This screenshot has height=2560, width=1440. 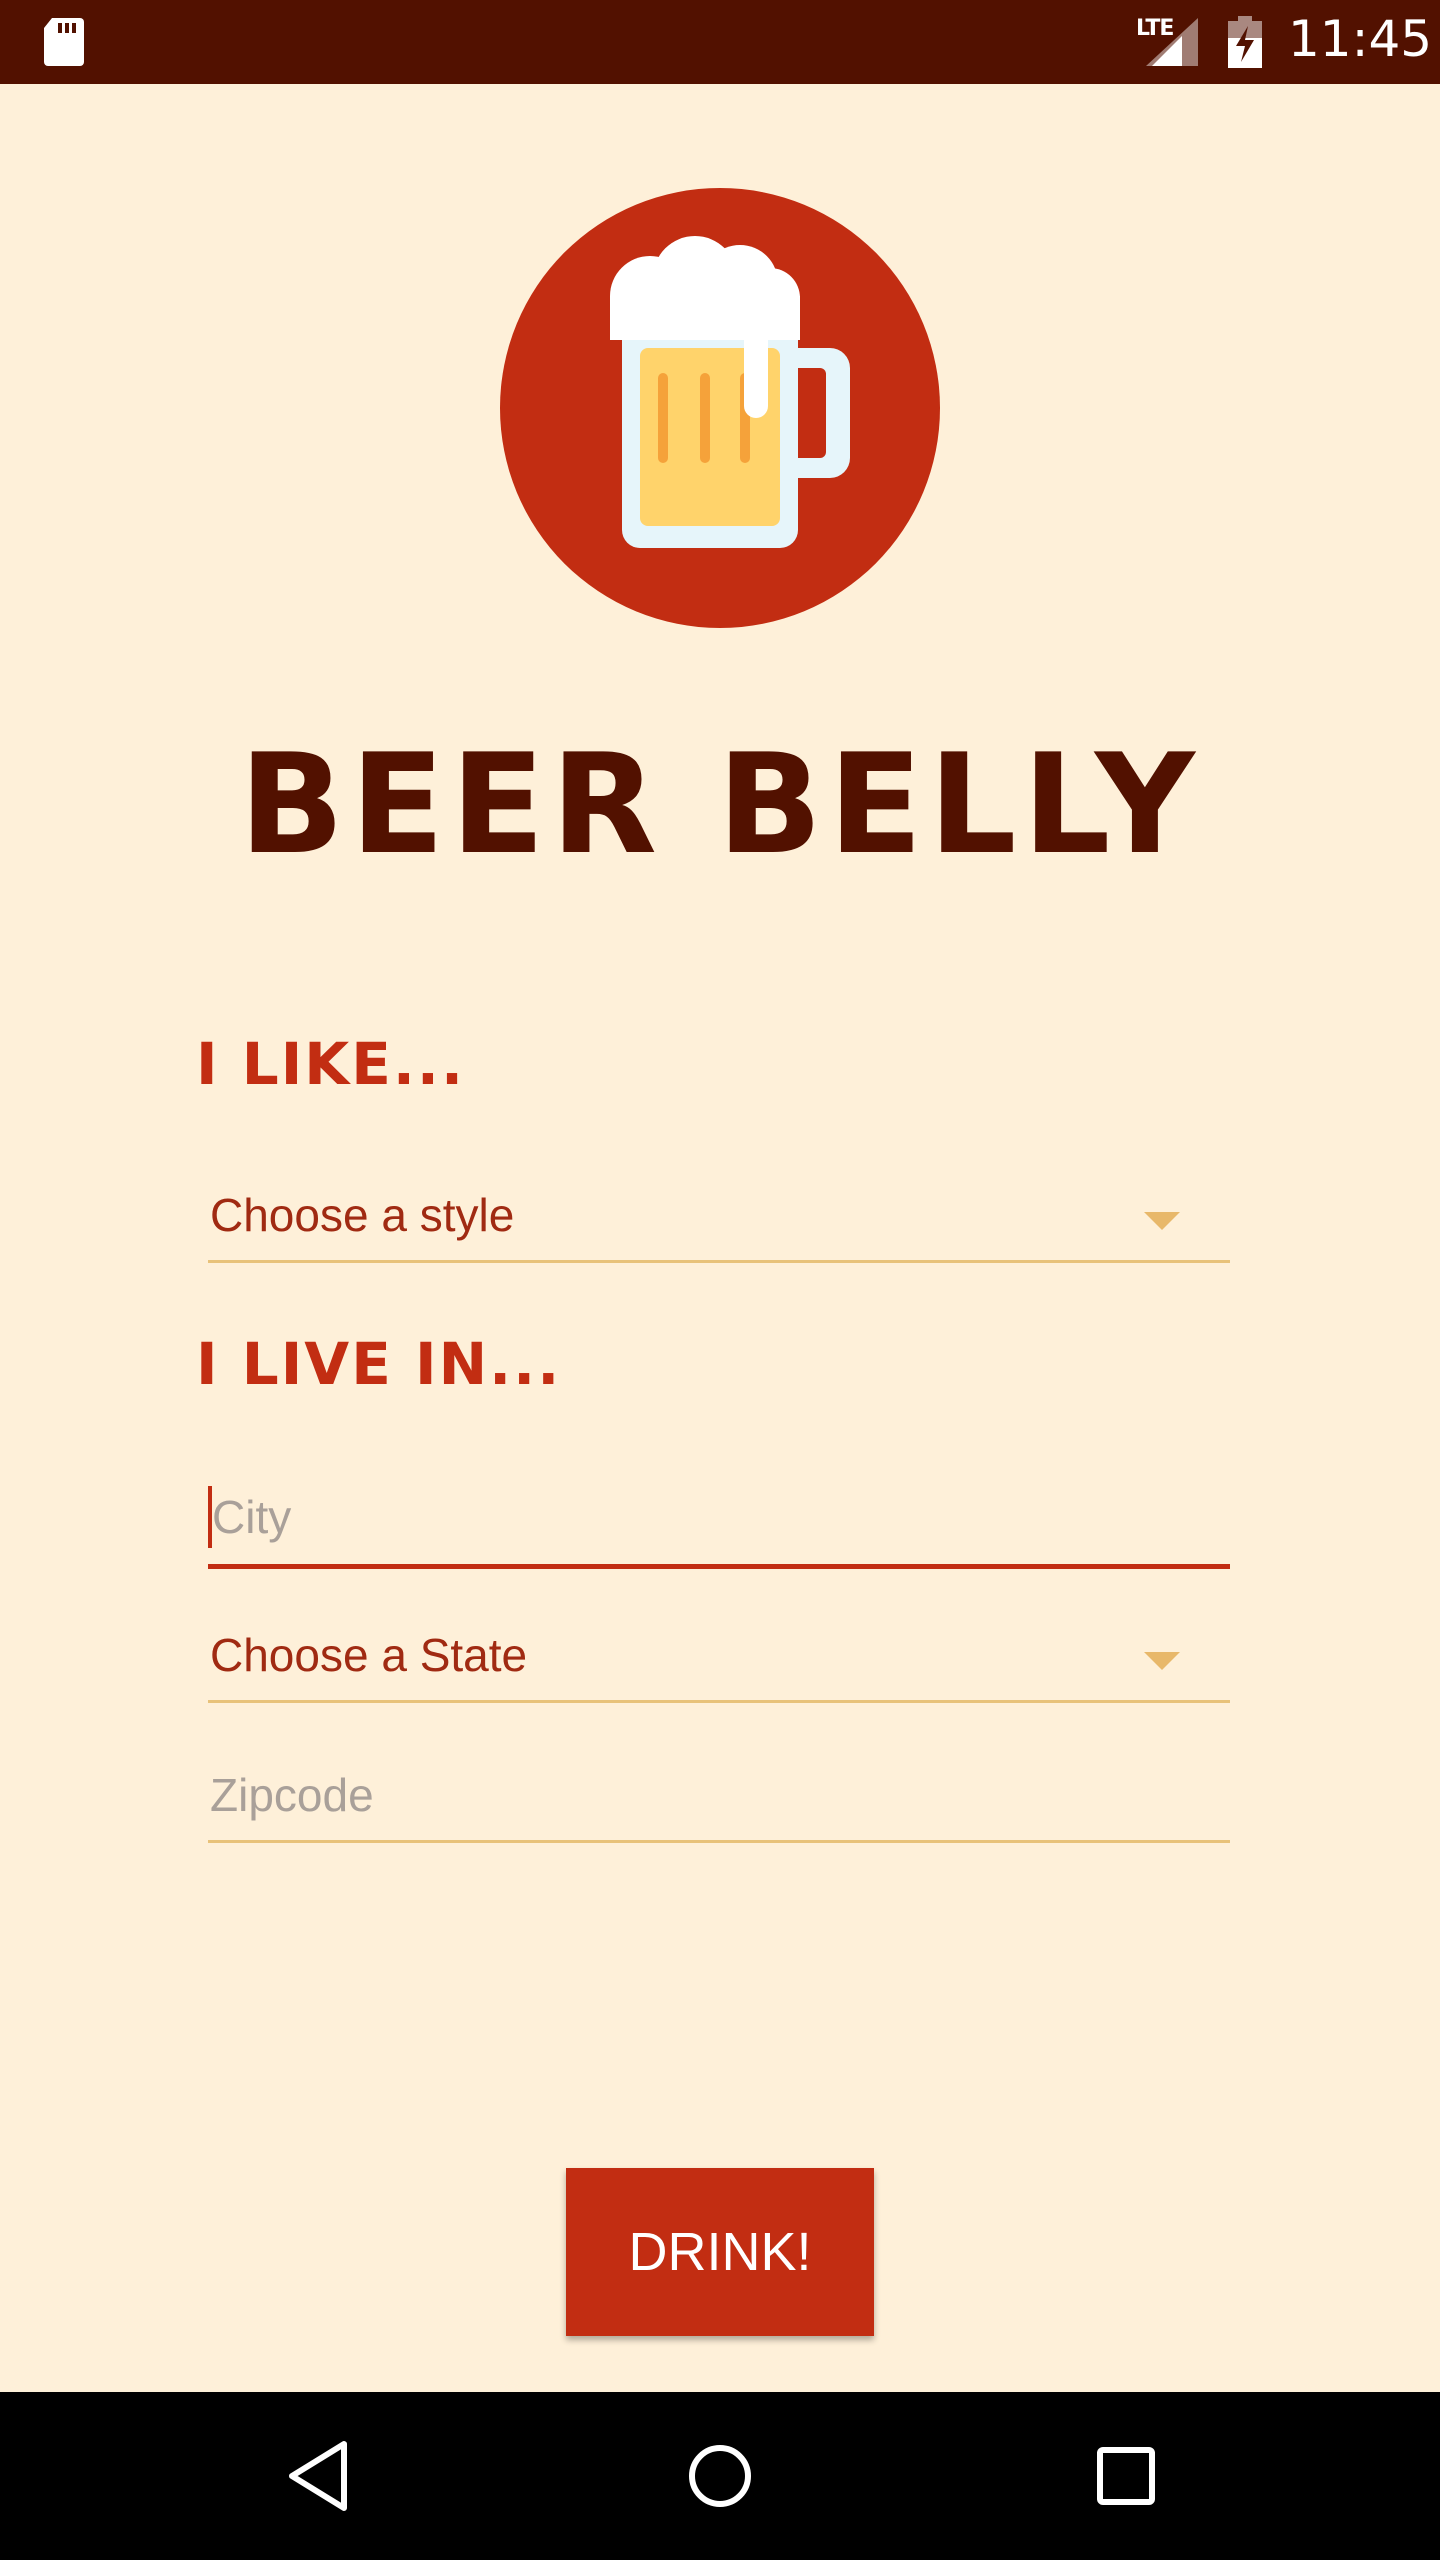 What do you see at coordinates (64, 42) in the screenshot?
I see `sd-card-icon` at bounding box center [64, 42].